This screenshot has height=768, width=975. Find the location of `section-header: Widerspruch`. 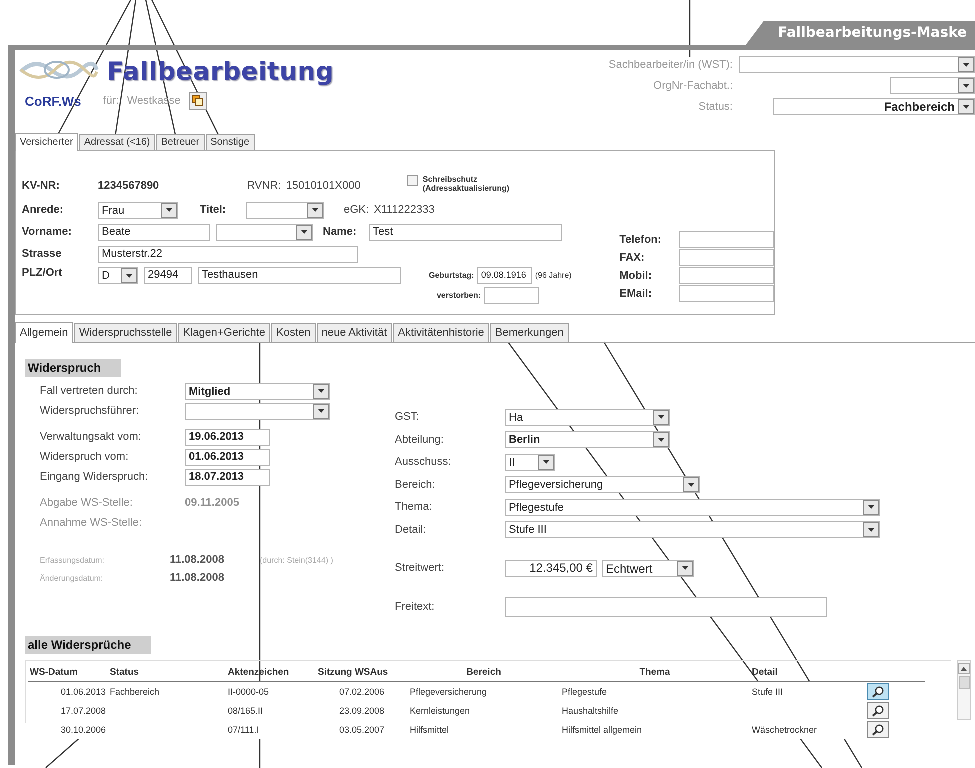

section-header: Widerspruch is located at coordinates (73, 368).